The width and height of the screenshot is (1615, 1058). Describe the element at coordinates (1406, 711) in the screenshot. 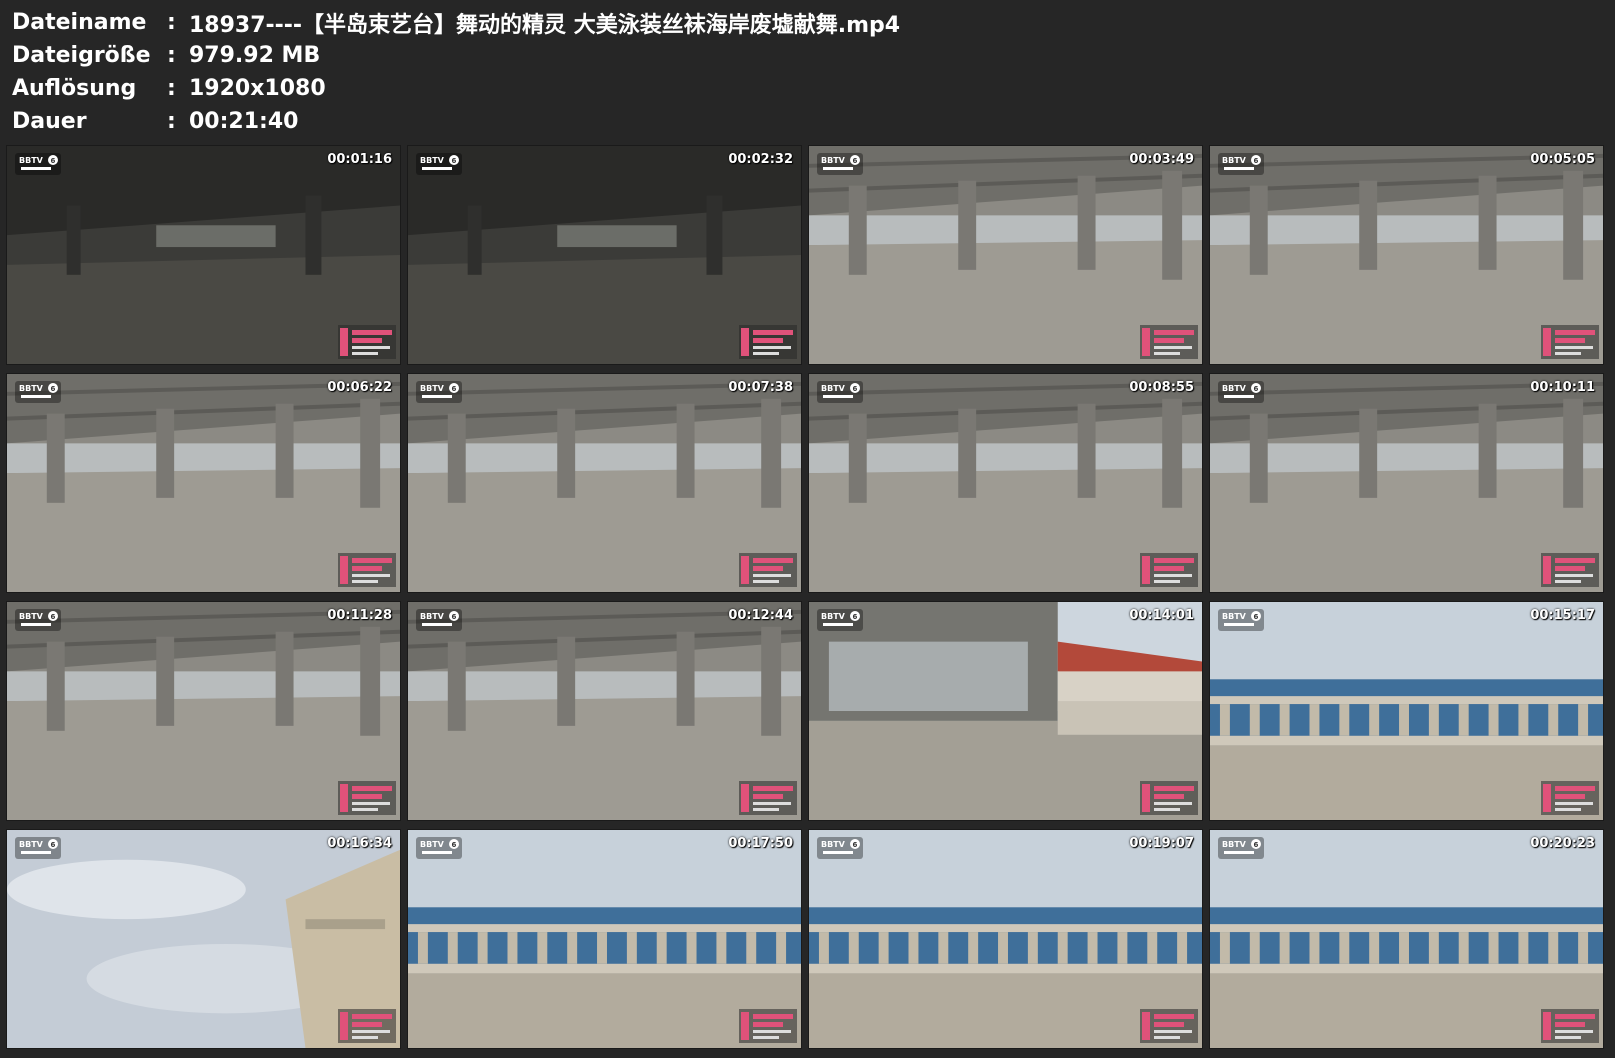

I see `video-thumbnail: BBTV 6 00:15:17` at that location.